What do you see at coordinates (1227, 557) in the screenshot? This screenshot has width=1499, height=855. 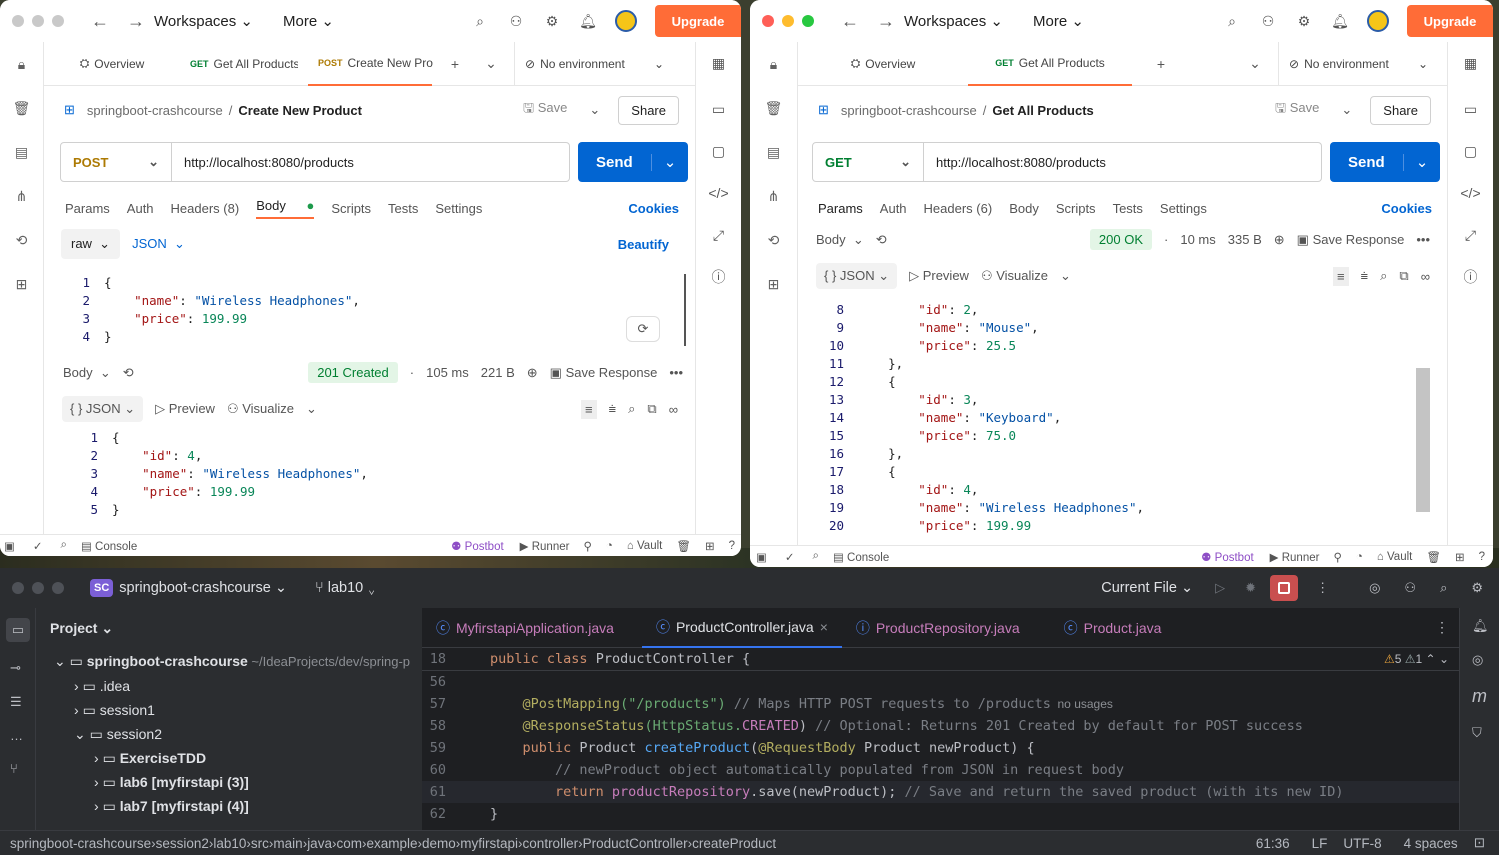 I see `postbot-button: ⚉ Postbot` at bounding box center [1227, 557].